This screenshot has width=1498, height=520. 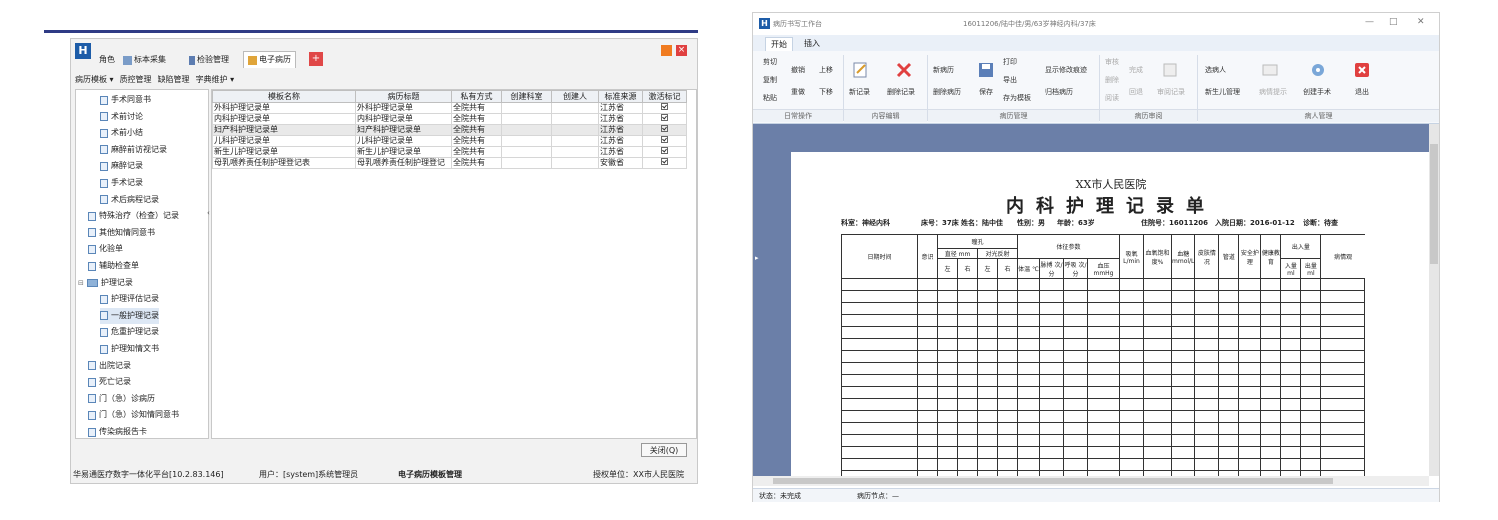 I want to click on add-tab-button: +, so click(x=316, y=59).